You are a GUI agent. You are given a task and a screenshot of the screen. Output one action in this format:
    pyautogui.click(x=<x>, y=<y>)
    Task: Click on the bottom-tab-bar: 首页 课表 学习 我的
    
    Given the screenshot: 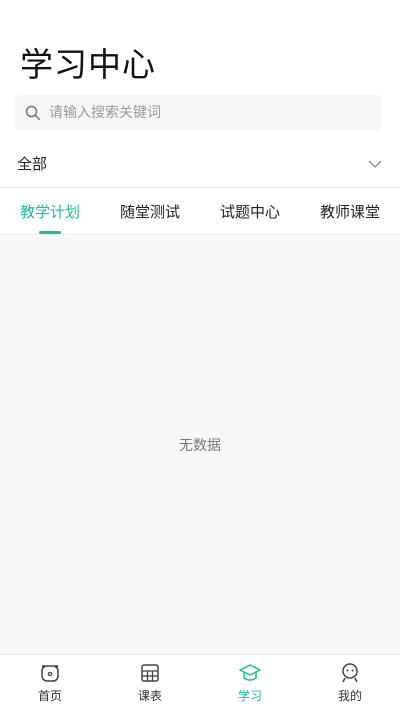 What is the action you would take?
    pyautogui.click(x=200, y=683)
    